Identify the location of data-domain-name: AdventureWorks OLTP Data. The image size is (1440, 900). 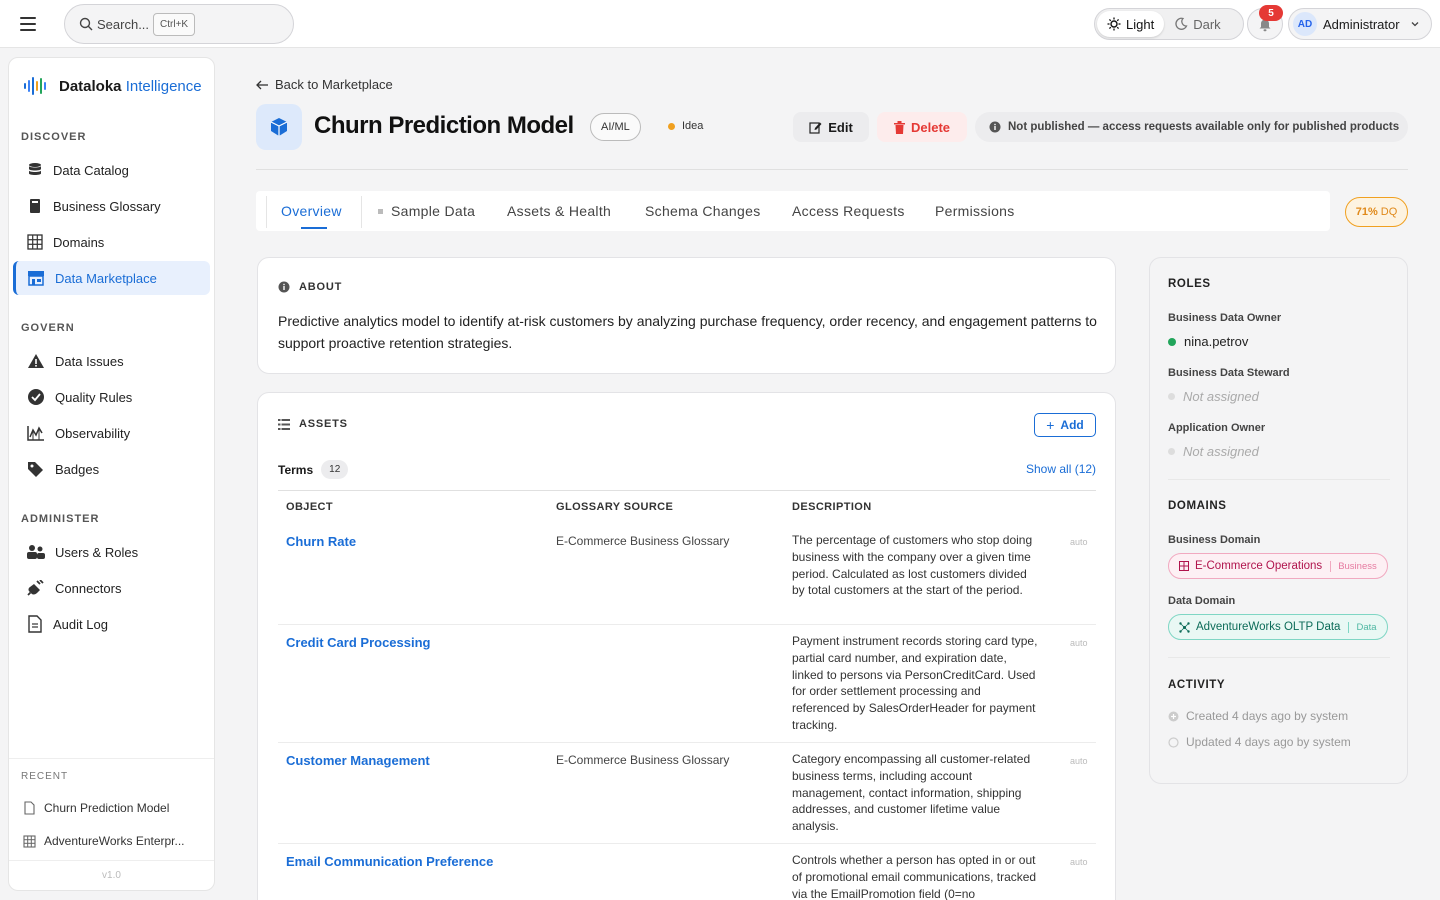
(1268, 627).